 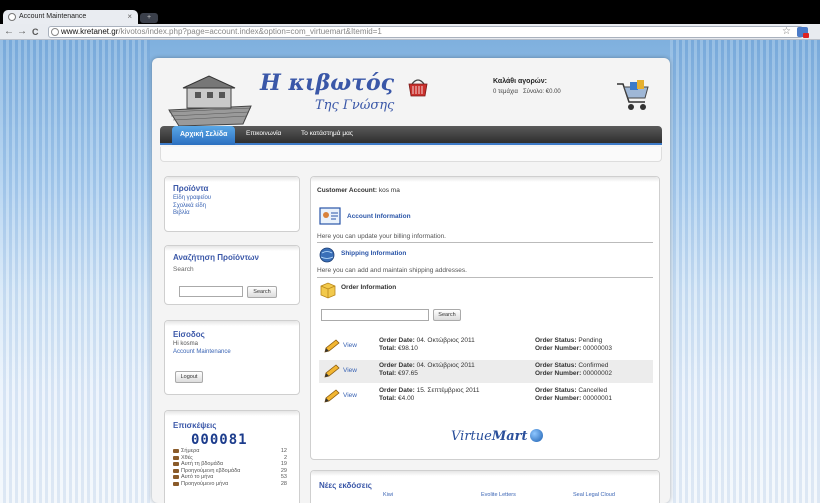 What do you see at coordinates (541, 92) in the screenshot?
I see `cart-total: Σύνολο: €0.00` at bounding box center [541, 92].